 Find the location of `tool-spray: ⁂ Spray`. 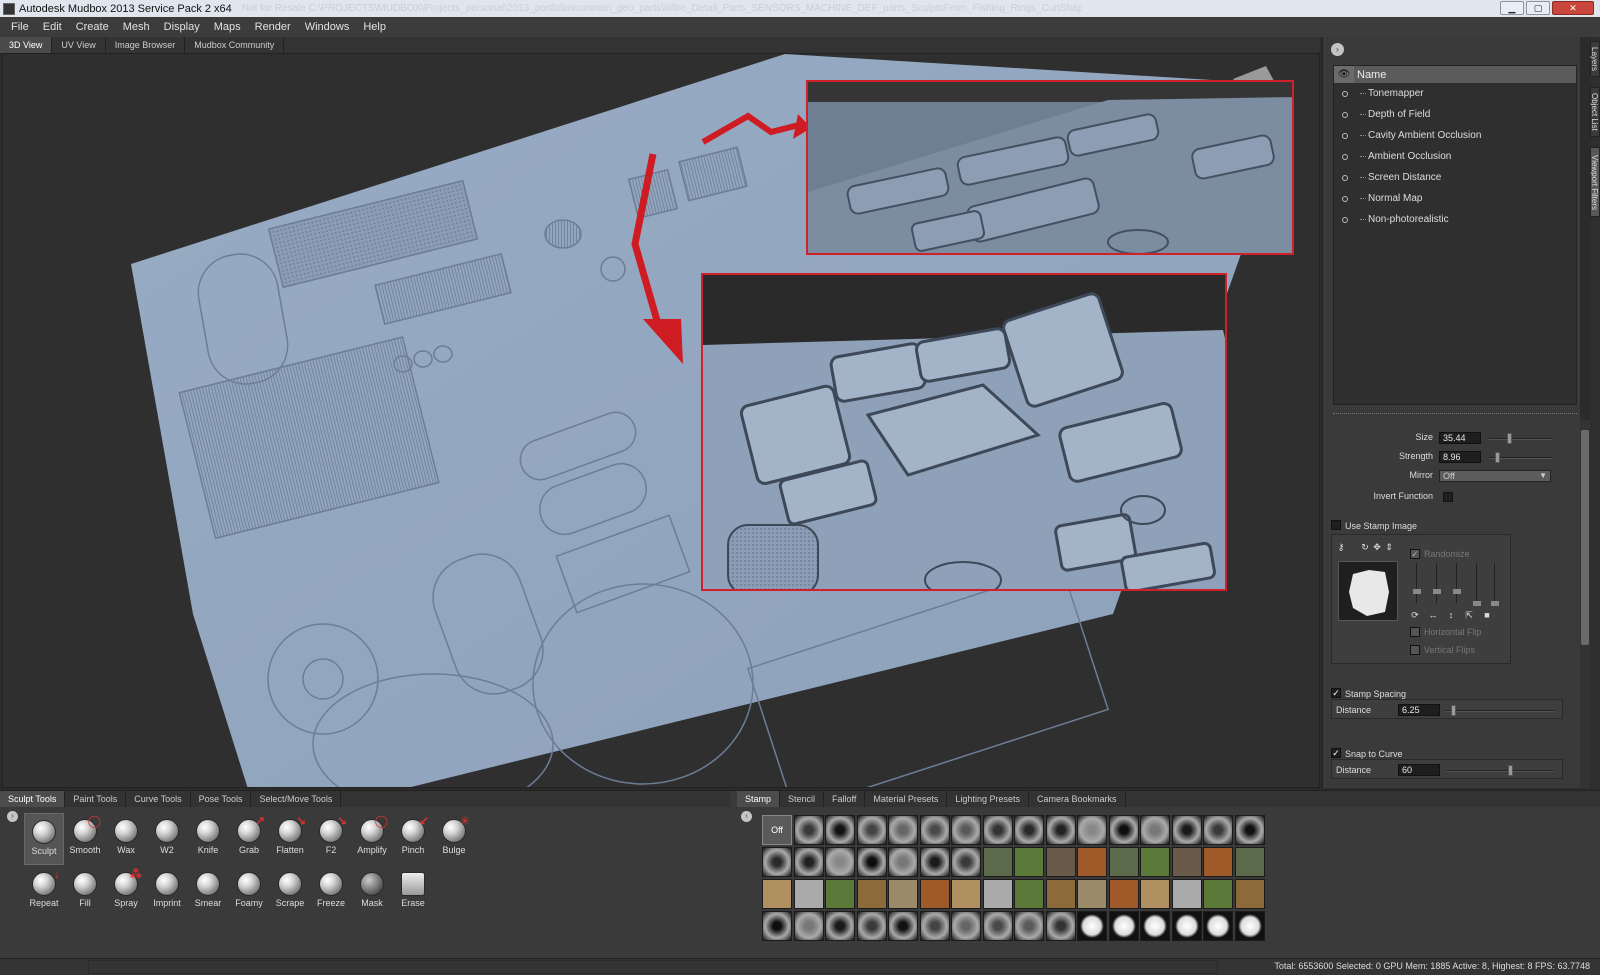

tool-spray: ⁂ Spray is located at coordinates (126, 892).